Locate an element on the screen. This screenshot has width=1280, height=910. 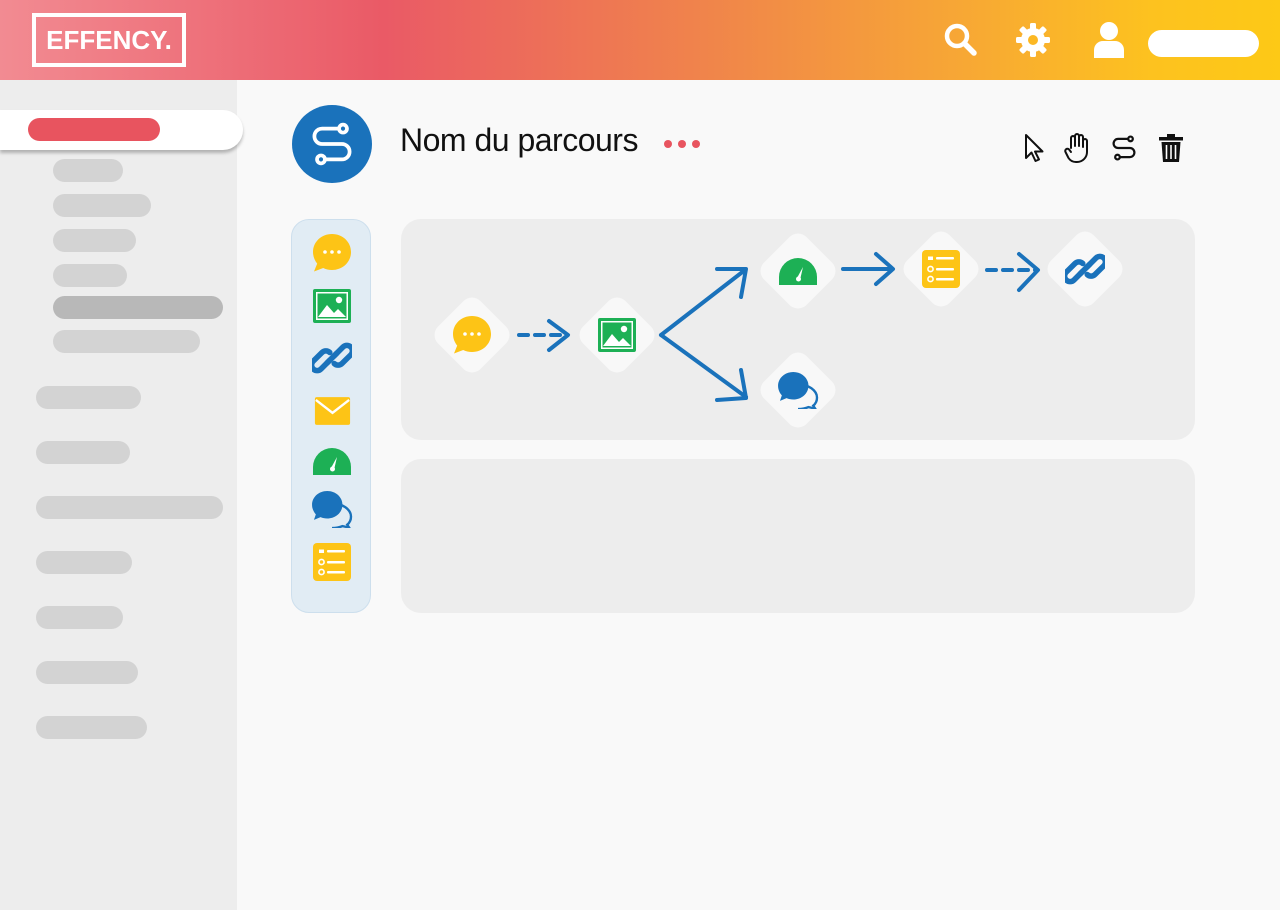
palette-envelope-icon is located at coordinates (332, 411).